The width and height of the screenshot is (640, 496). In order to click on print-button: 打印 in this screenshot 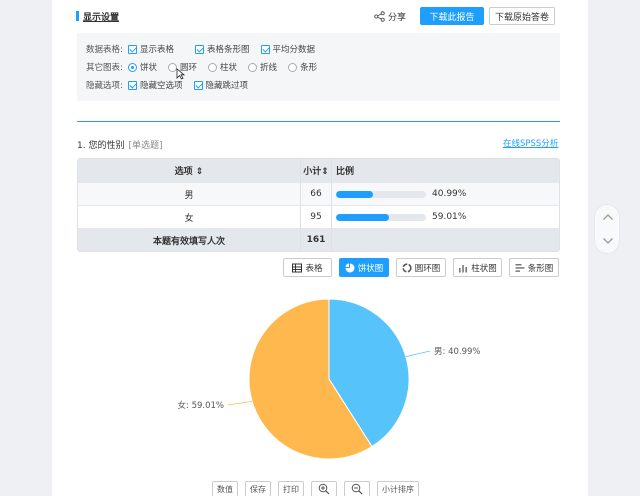, I will do `click(291, 488)`.